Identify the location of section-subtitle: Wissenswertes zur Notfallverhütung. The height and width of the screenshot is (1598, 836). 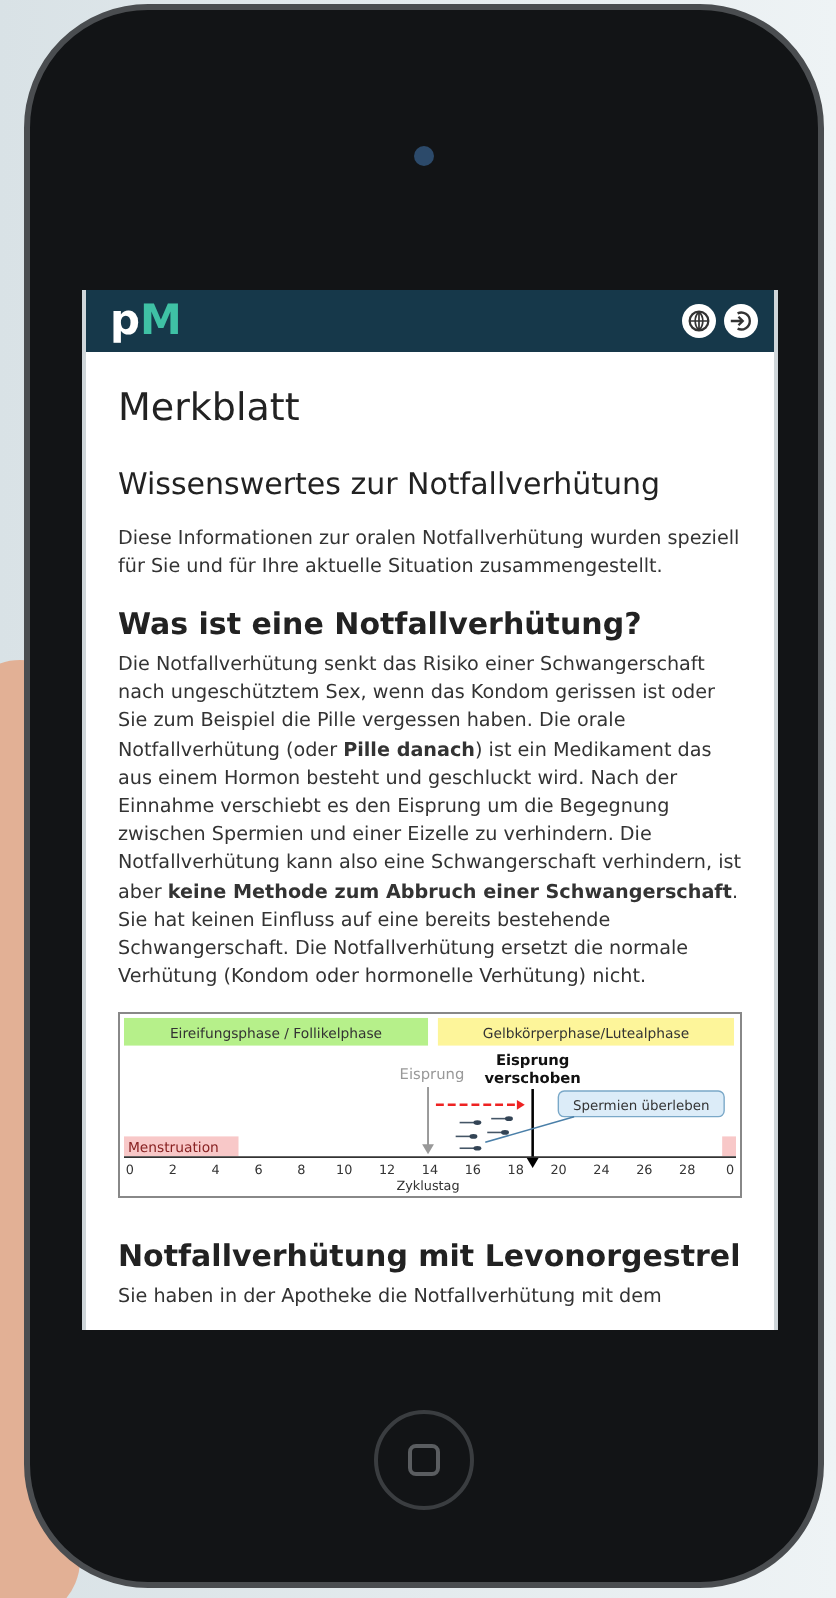
(390, 484).